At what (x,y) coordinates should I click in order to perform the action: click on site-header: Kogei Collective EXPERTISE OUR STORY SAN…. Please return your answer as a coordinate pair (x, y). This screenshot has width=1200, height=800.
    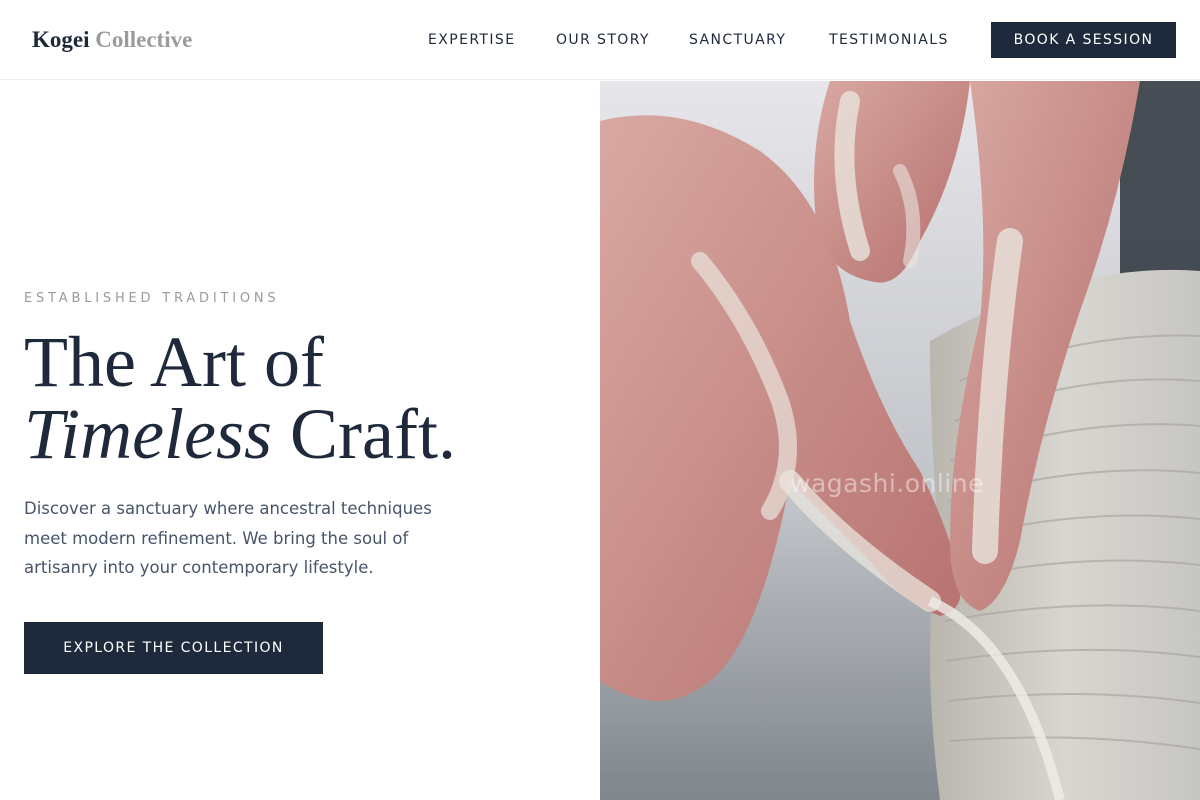
    Looking at the image, I should click on (600, 40).